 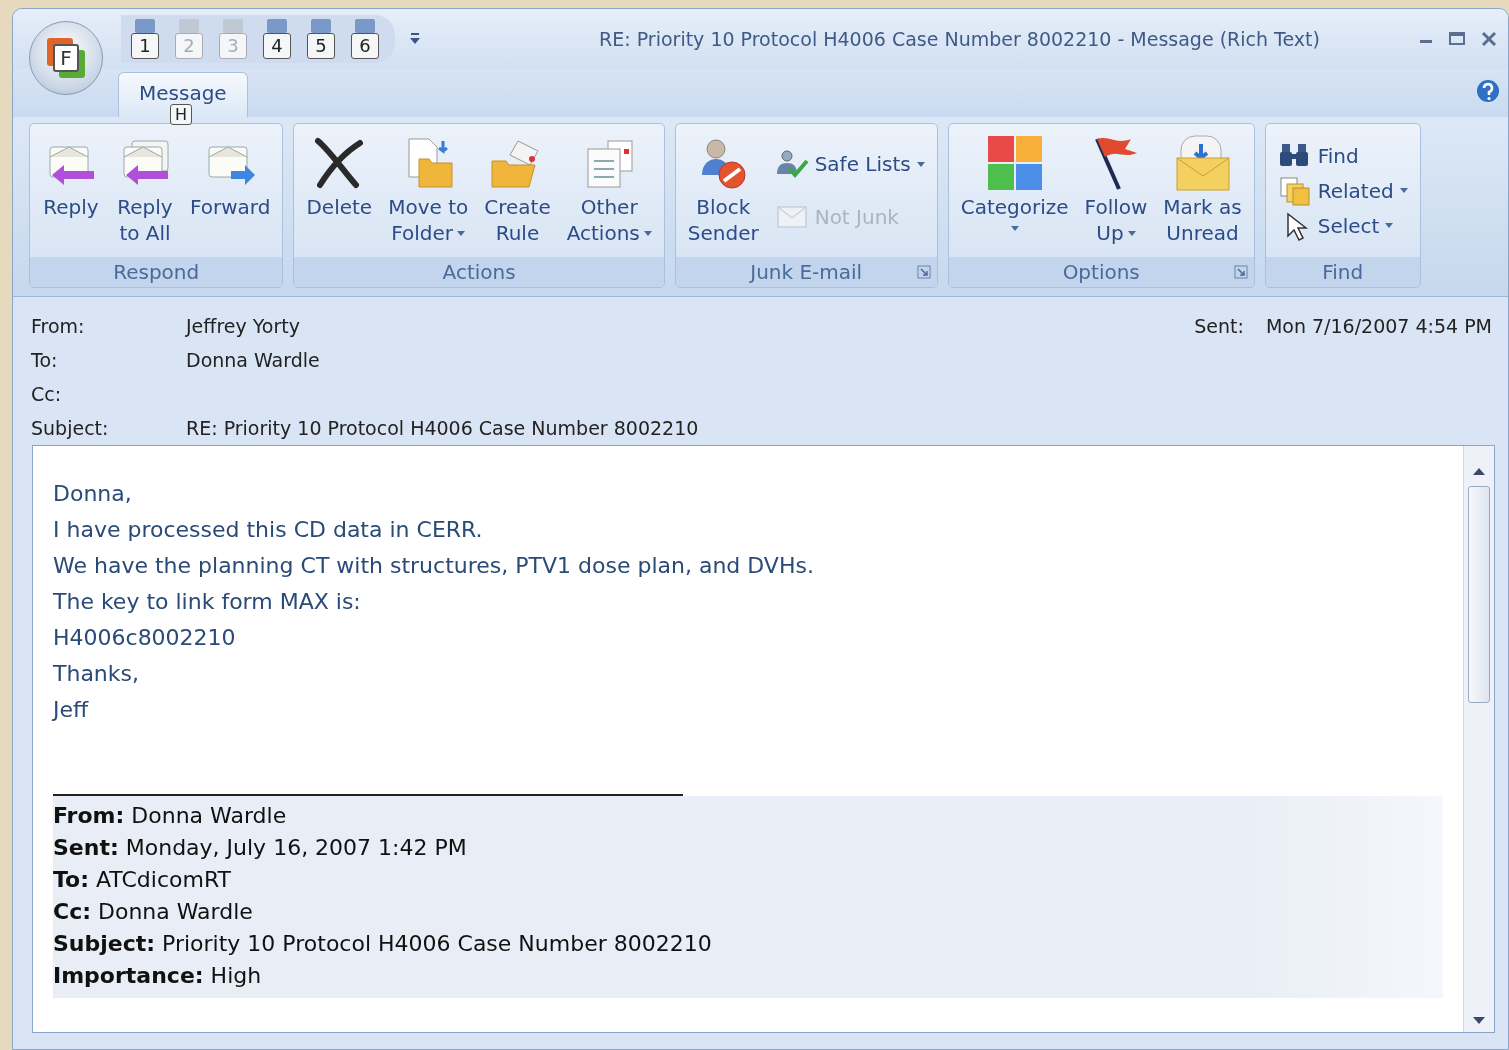 What do you see at coordinates (748, 944) in the screenshot?
I see `quoted-field: Subject: Priority 10 Protocol H4006 Case Number 8002210` at bounding box center [748, 944].